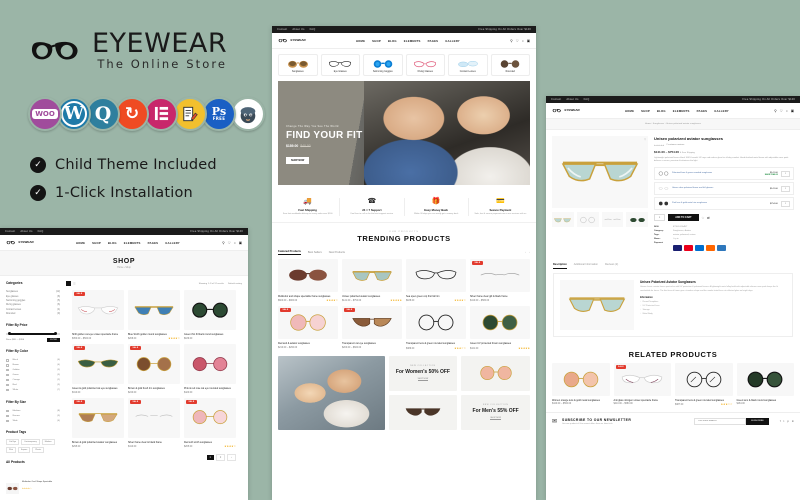 Image resolution: width=800 pixels, height=500 pixels. I want to click on page-next: ›, so click(231, 458).